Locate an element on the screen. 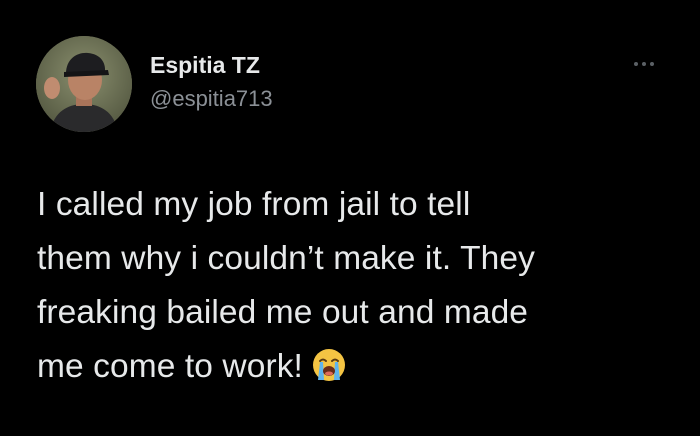 The image size is (700, 436). more-options-icon is located at coordinates (644, 64).